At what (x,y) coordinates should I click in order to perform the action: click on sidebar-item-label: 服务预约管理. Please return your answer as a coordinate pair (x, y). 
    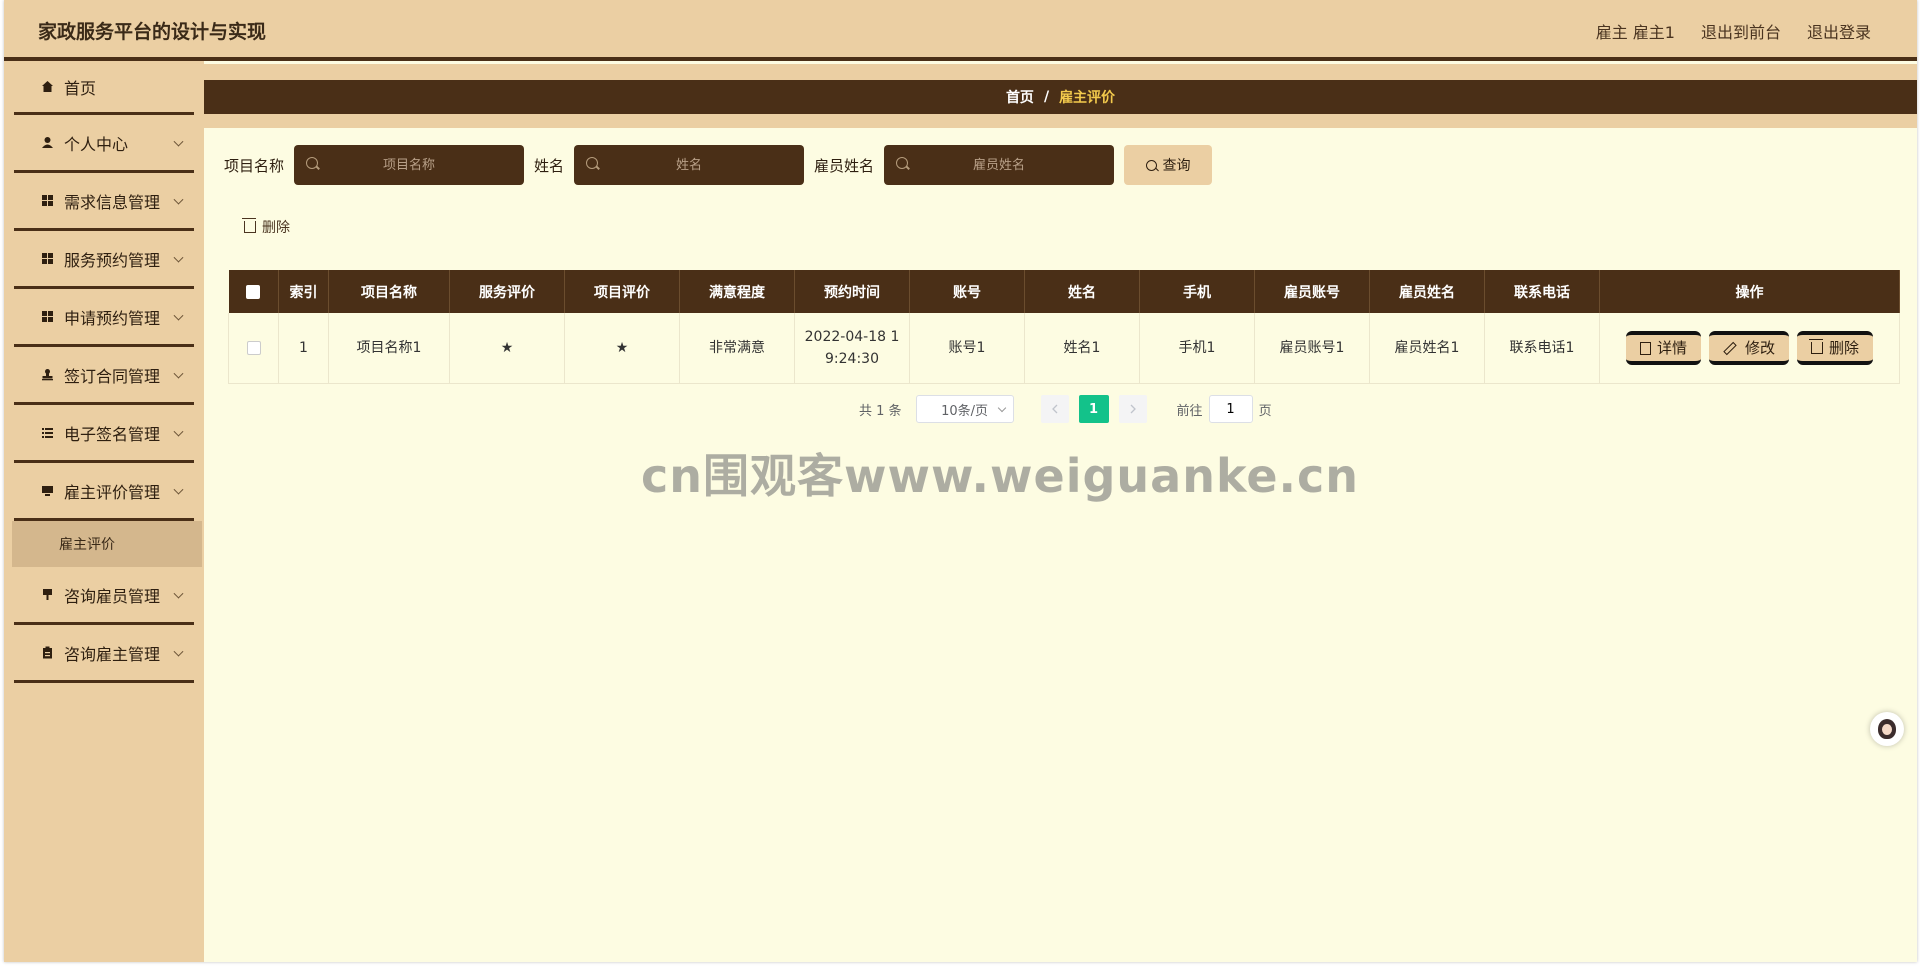
    Looking at the image, I should click on (112, 260).